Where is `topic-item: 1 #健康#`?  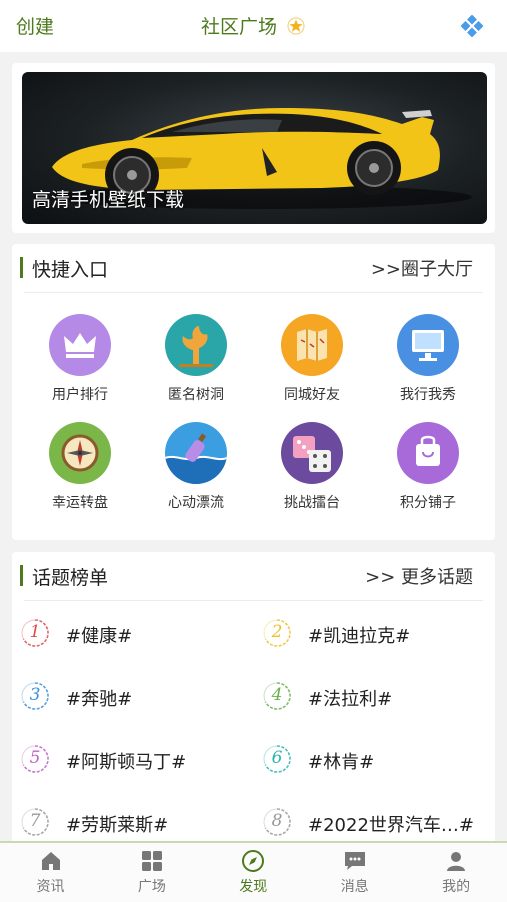 topic-item: 1 #健康# is located at coordinates (132, 634).